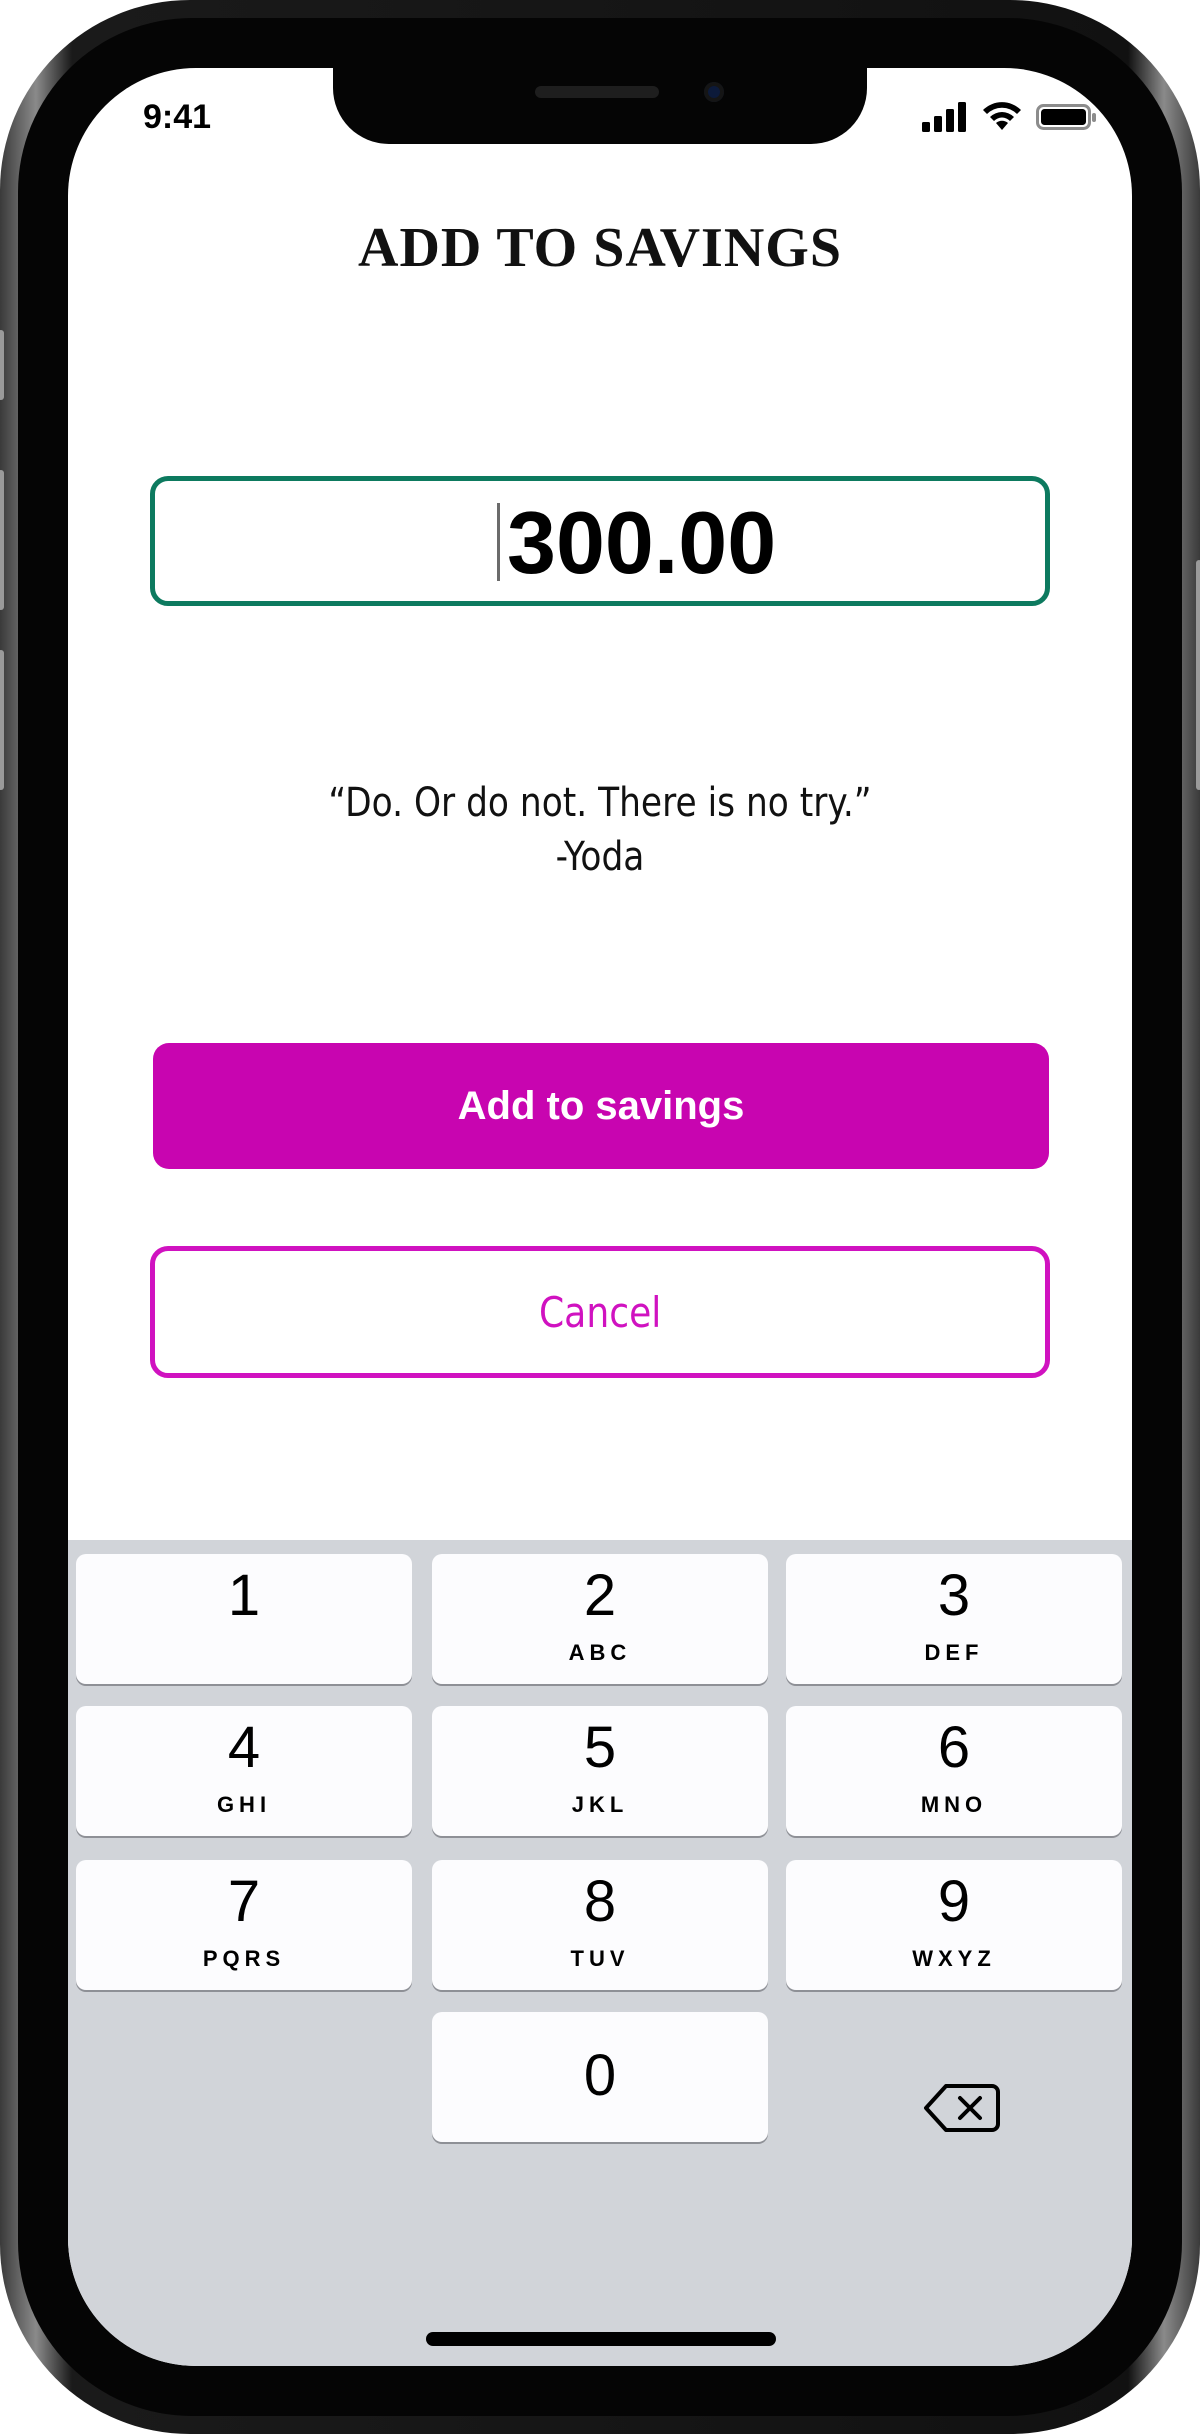 The image size is (1200, 2434). Describe the element at coordinates (600, 1747) in the screenshot. I see `key-digit: 5` at that location.